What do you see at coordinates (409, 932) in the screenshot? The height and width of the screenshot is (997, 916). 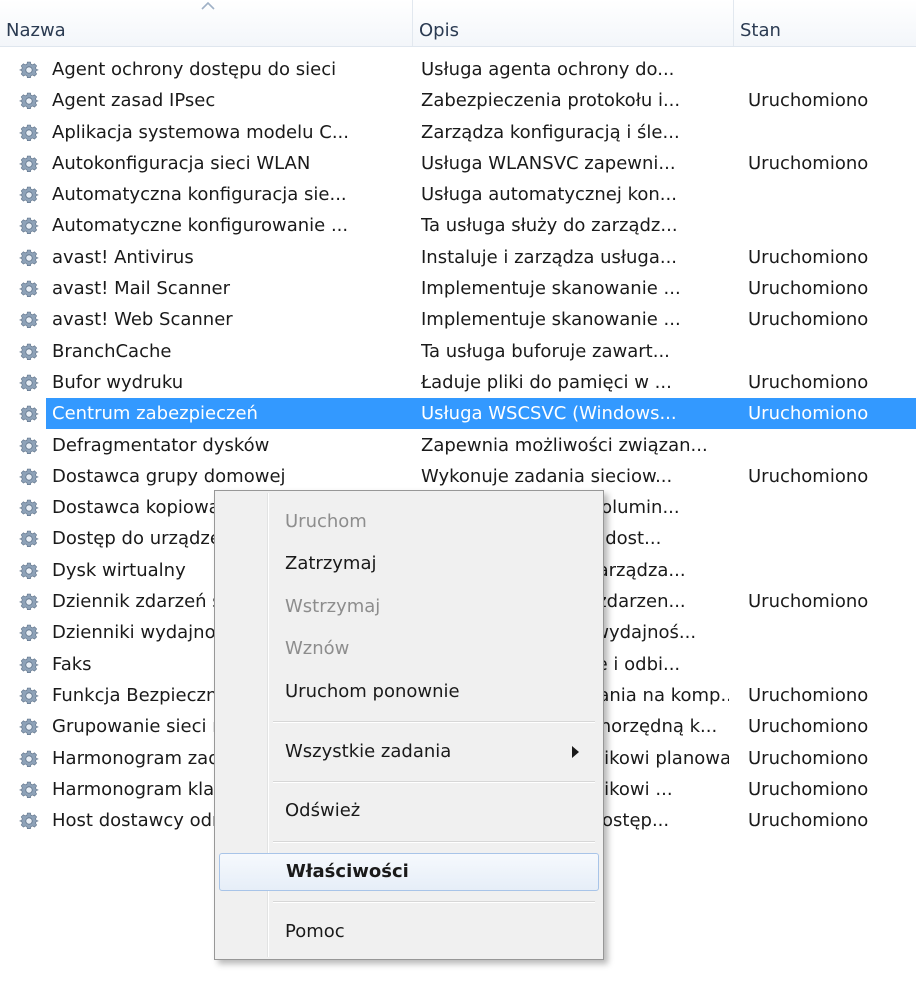 I see `menu-item-help: Pomoc` at bounding box center [409, 932].